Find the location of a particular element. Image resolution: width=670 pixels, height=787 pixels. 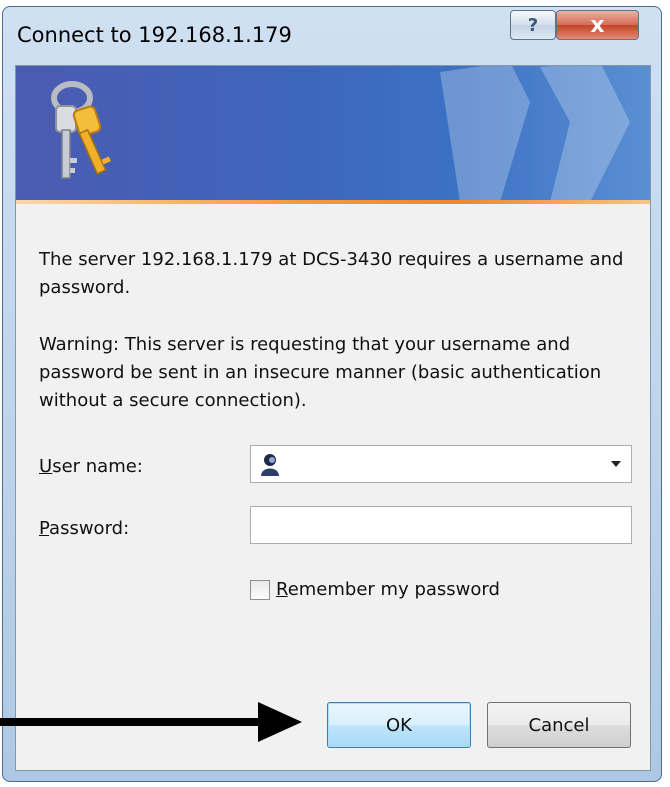

username-label-text: ser name: is located at coordinates (97, 466).